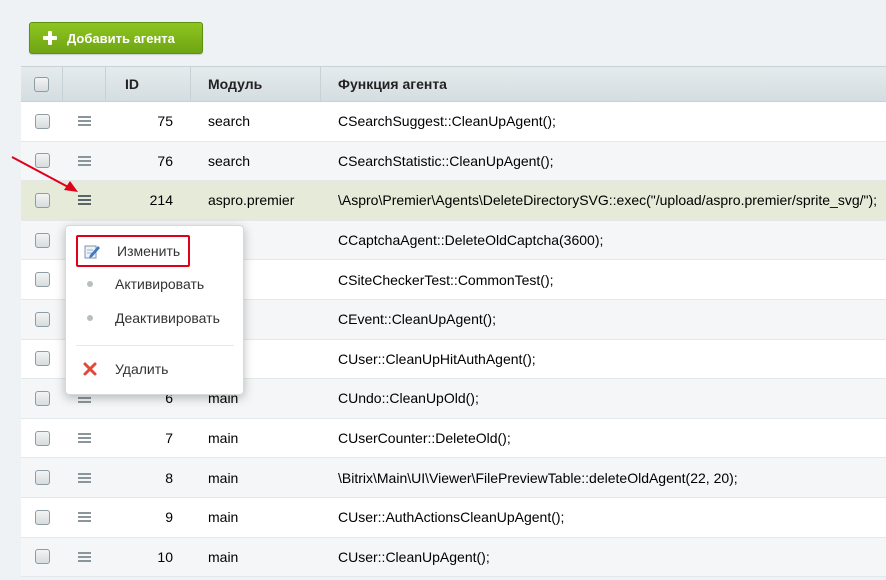 This screenshot has height=580, width=886. I want to click on table-row: 75 search CSearchSuggest::CleanUpAgent();, so click(453, 122).